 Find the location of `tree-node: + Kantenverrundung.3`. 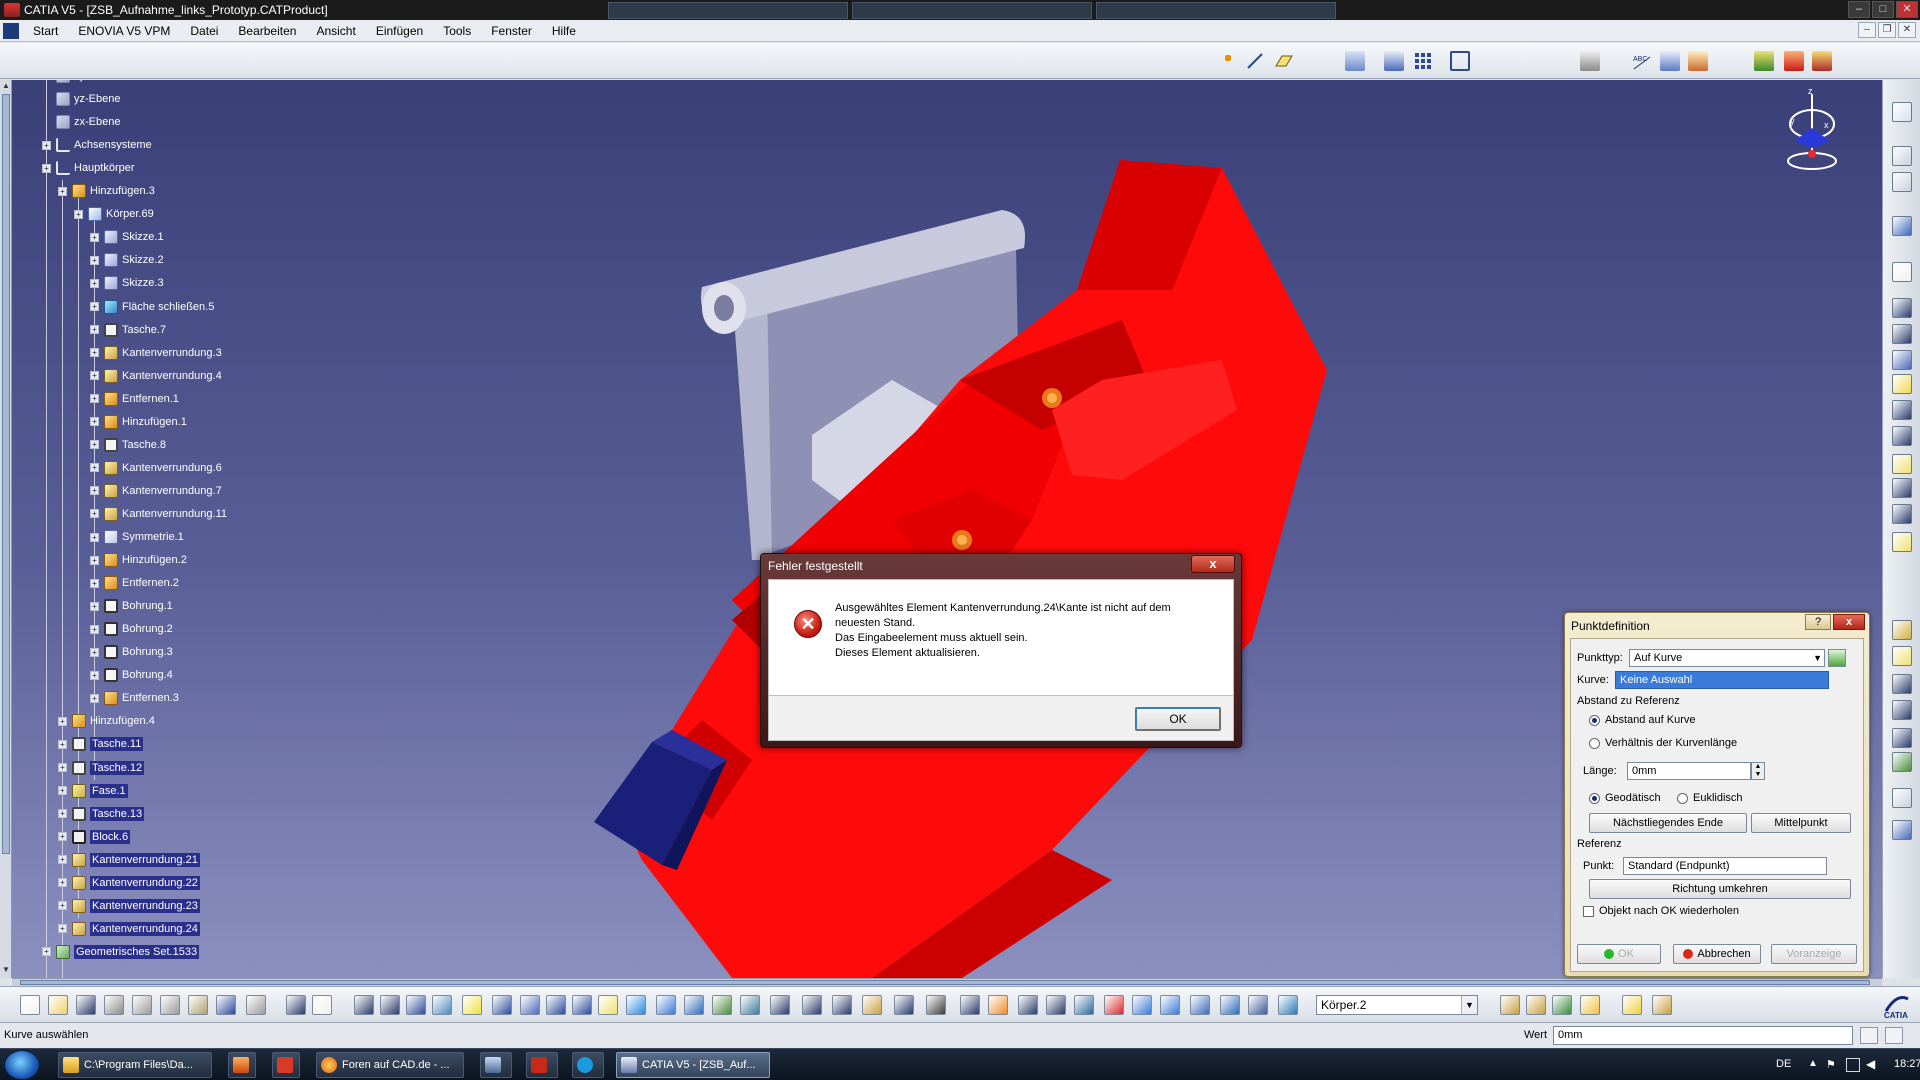

tree-node: + Kantenverrundung.3 is located at coordinates (156, 353).